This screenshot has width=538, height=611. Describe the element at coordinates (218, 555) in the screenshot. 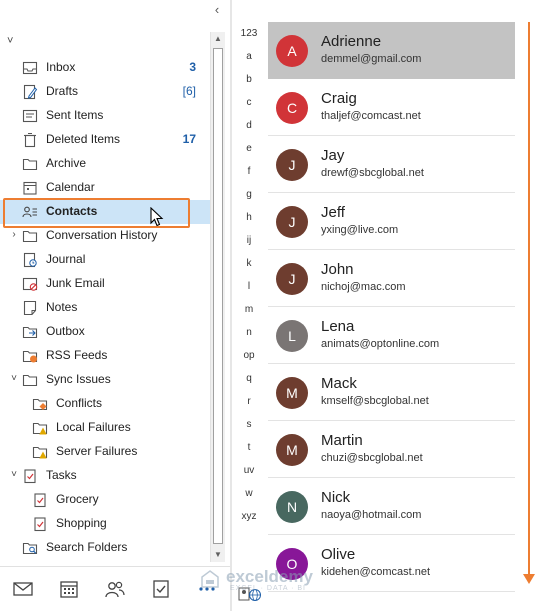

I see `scroll-down-icon: ▼` at that location.